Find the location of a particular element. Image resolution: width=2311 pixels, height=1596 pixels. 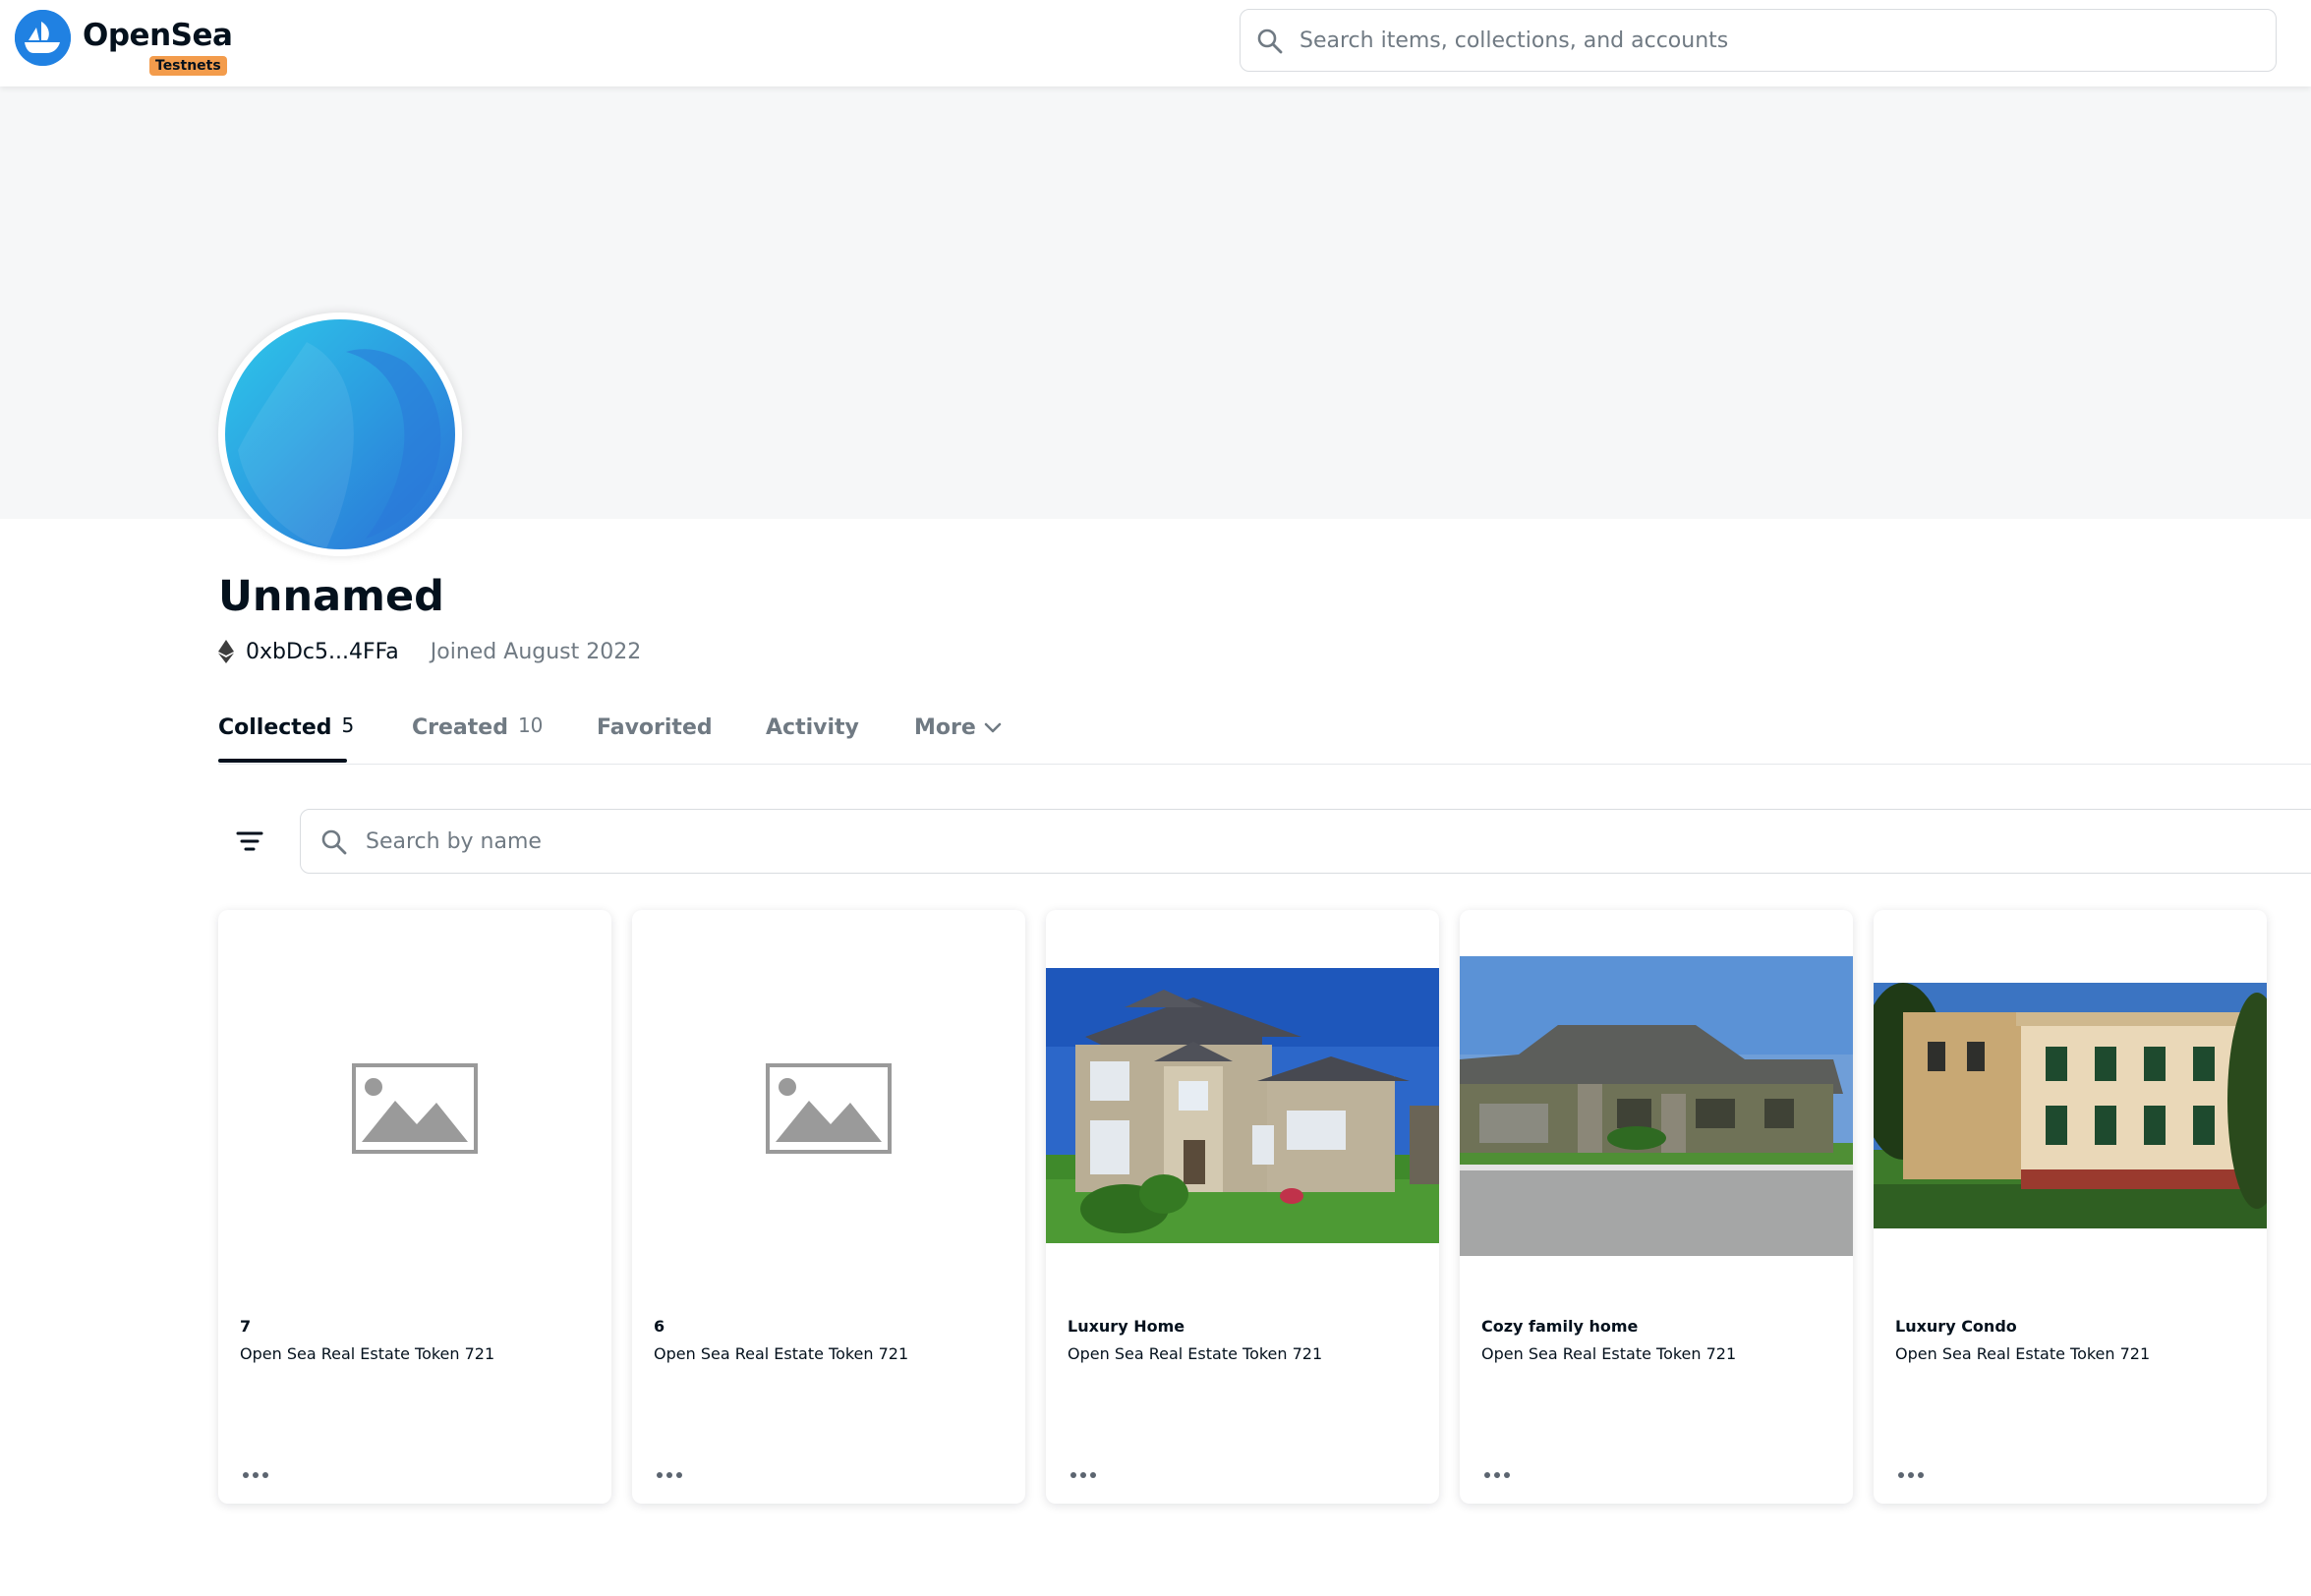

nft-title: Luxury Condo is located at coordinates (1956, 1326).